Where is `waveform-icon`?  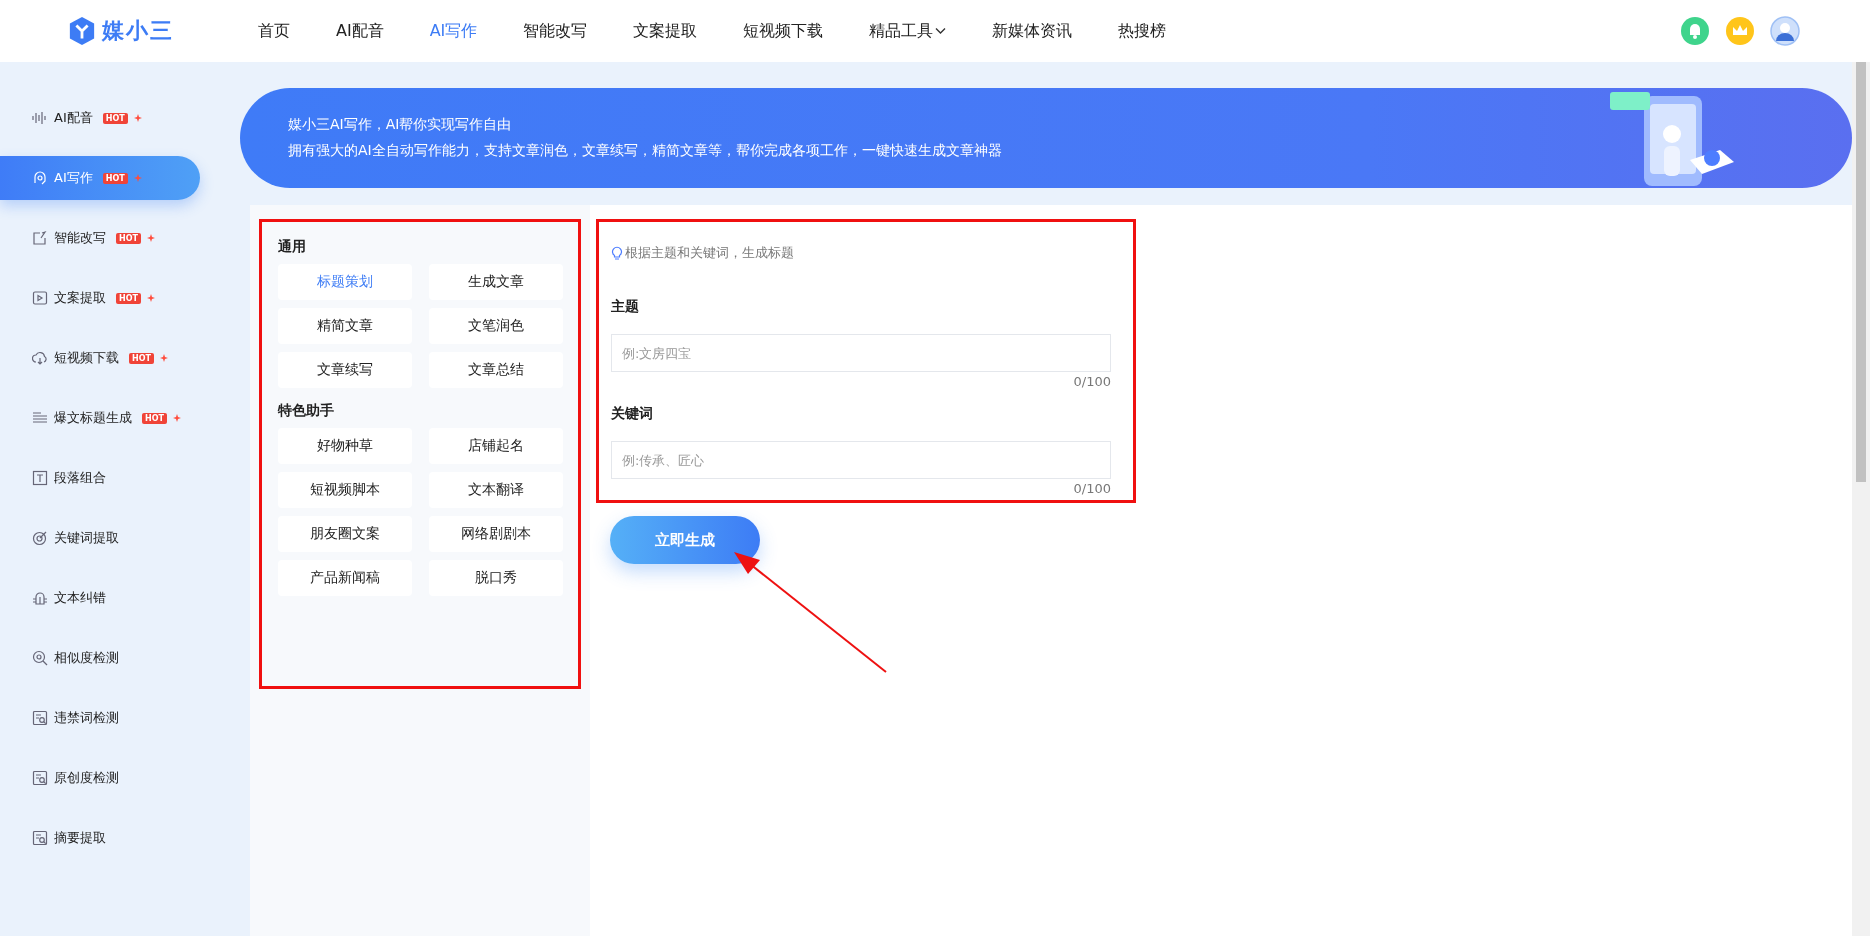 waveform-icon is located at coordinates (40, 118).